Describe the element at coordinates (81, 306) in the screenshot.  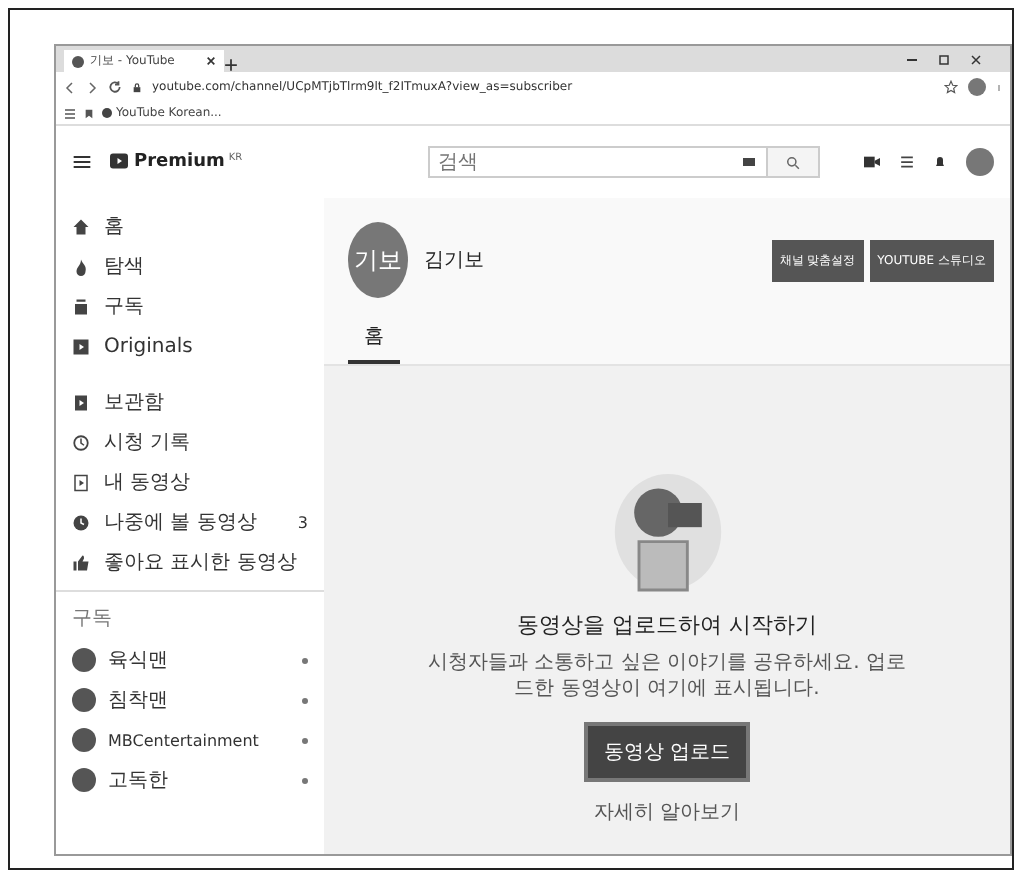
I see `stacked-screens-icon` at that location.